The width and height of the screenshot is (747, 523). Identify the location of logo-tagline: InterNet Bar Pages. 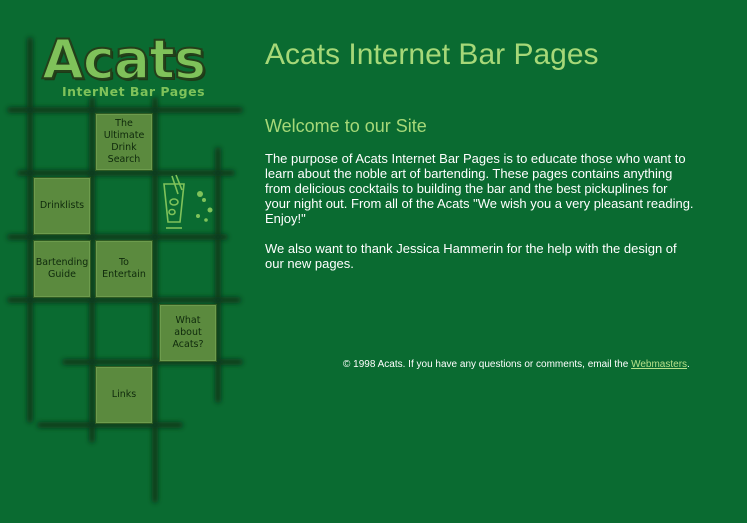
(134, 91).